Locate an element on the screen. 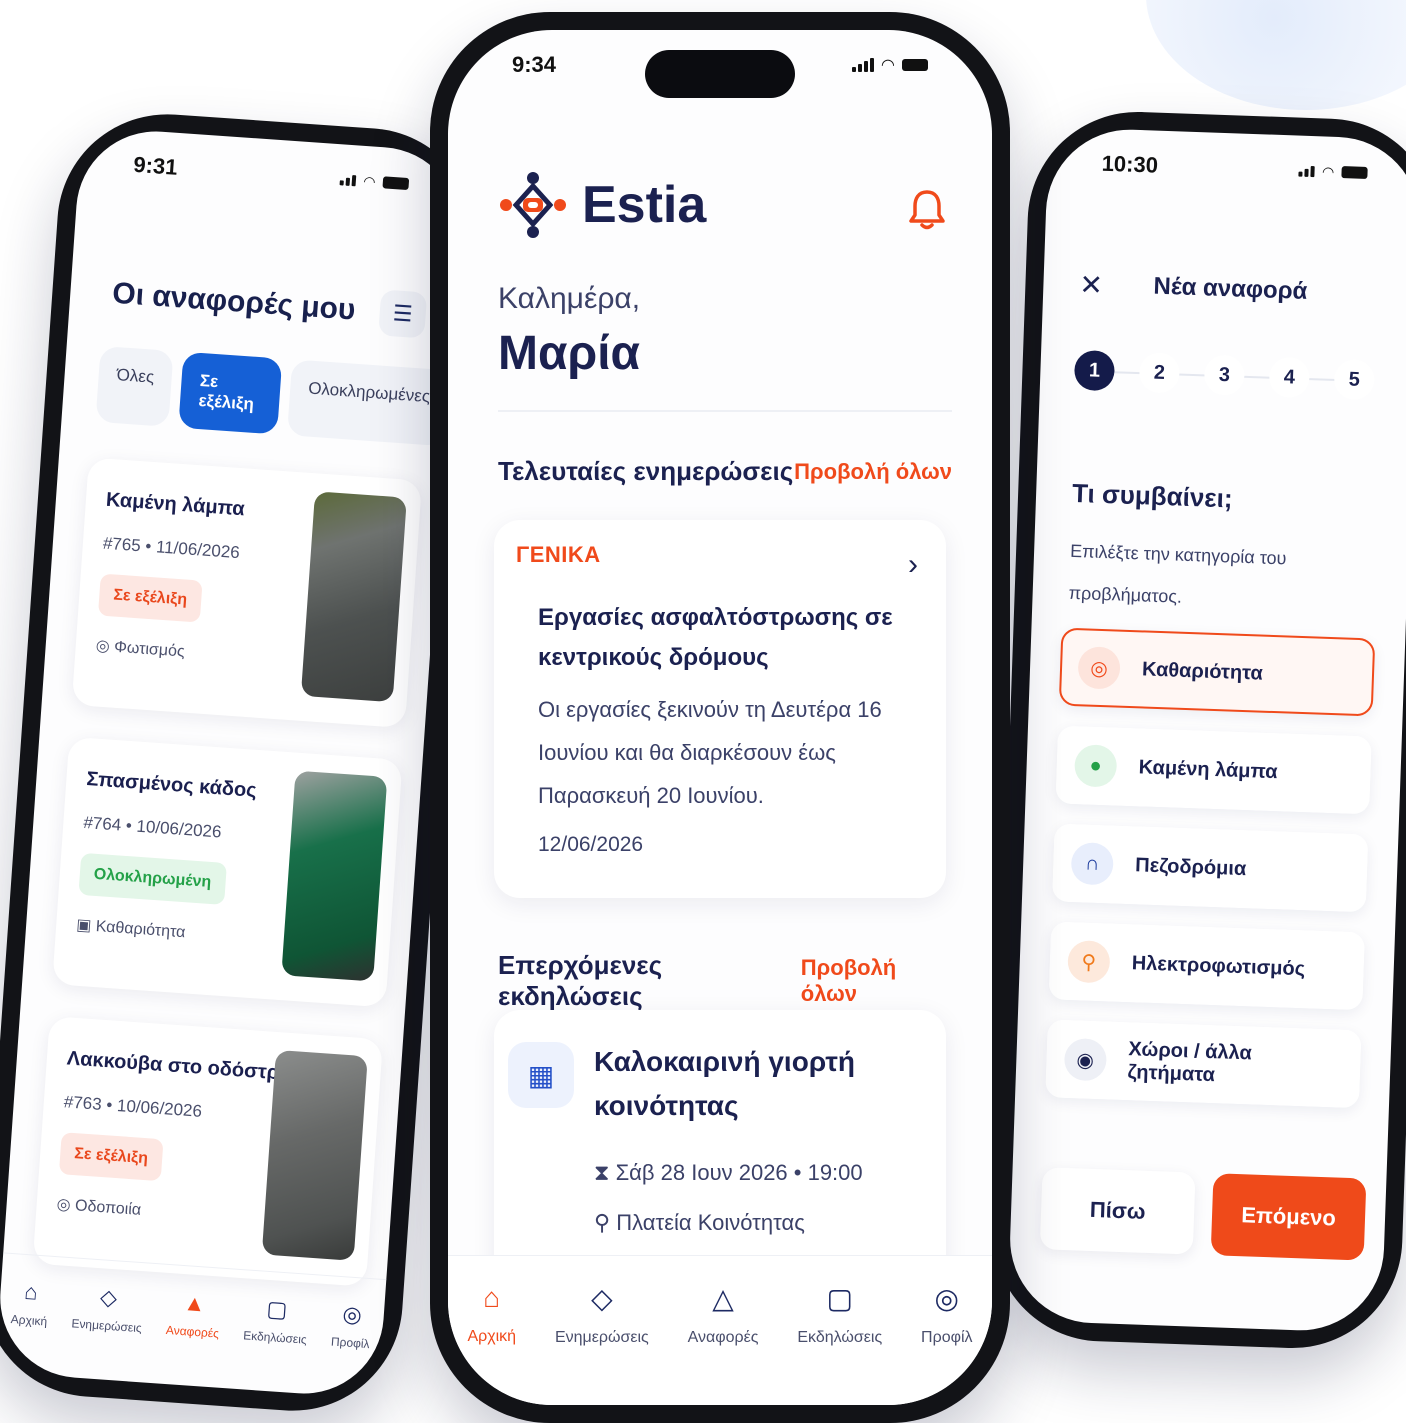 Image resolution: width=1406 pixels, height=1423 pixels. menu-icon: ☰ is located at coordinates (403, 314).